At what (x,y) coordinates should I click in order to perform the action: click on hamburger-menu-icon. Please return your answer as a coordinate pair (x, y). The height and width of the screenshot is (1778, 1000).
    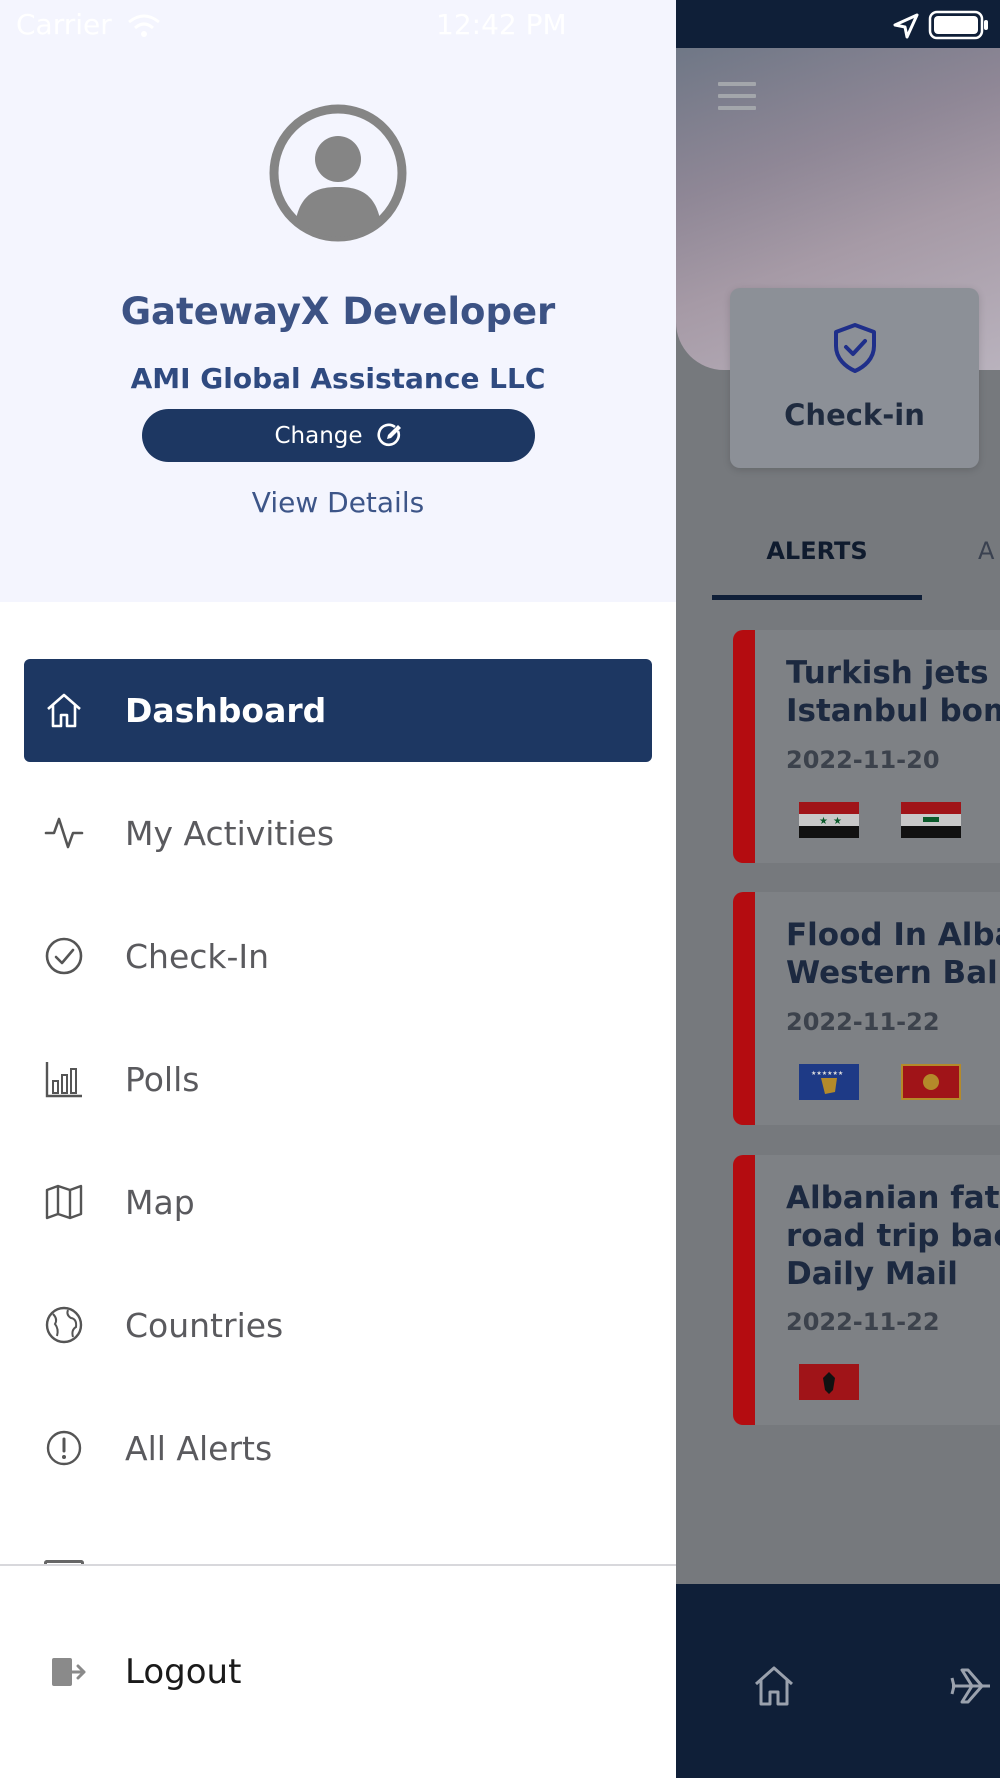
    Looking at the image, I should click on (737, 100).